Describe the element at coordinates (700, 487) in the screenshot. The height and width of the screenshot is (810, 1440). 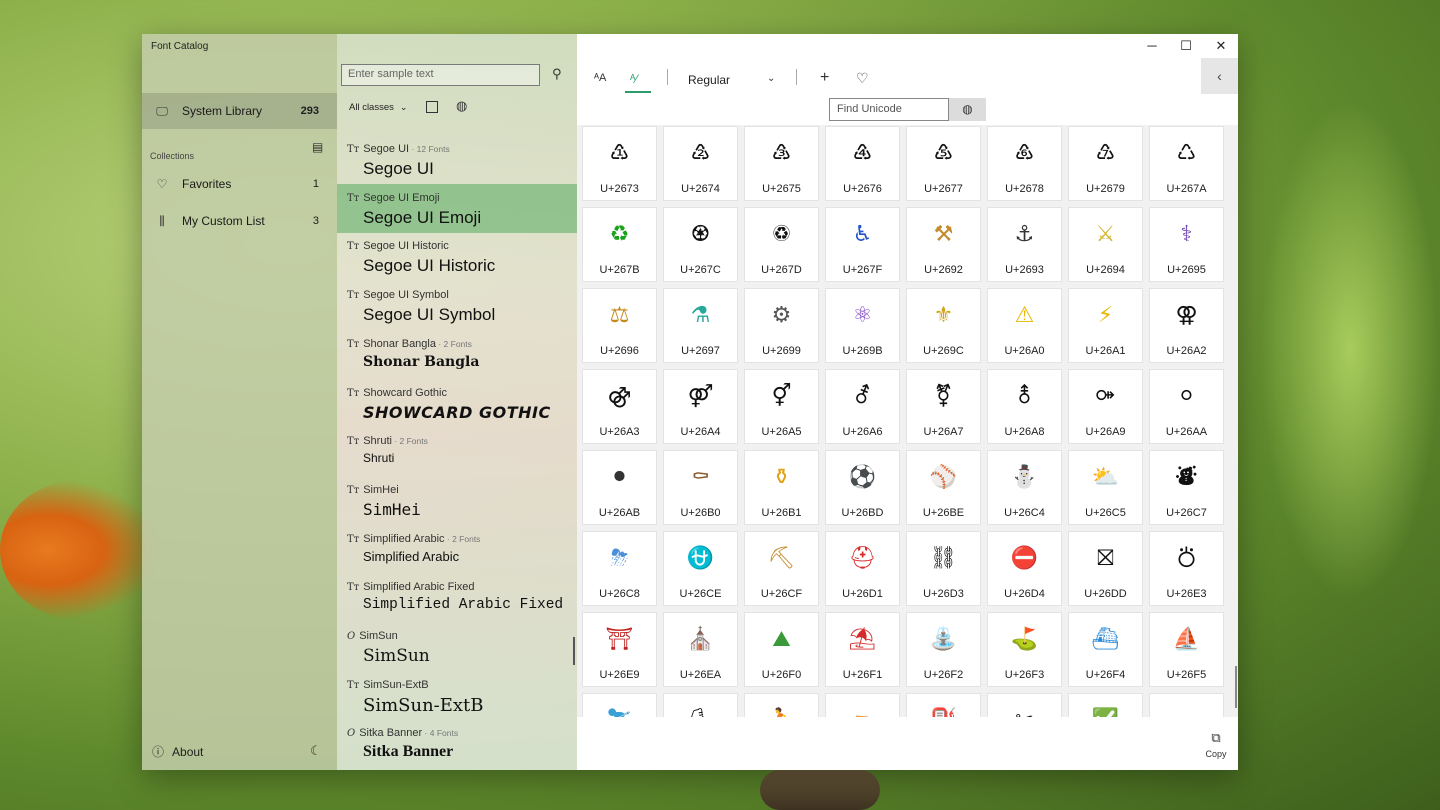
I see `glyph-cell: ⚰ U+26B0` at that location.